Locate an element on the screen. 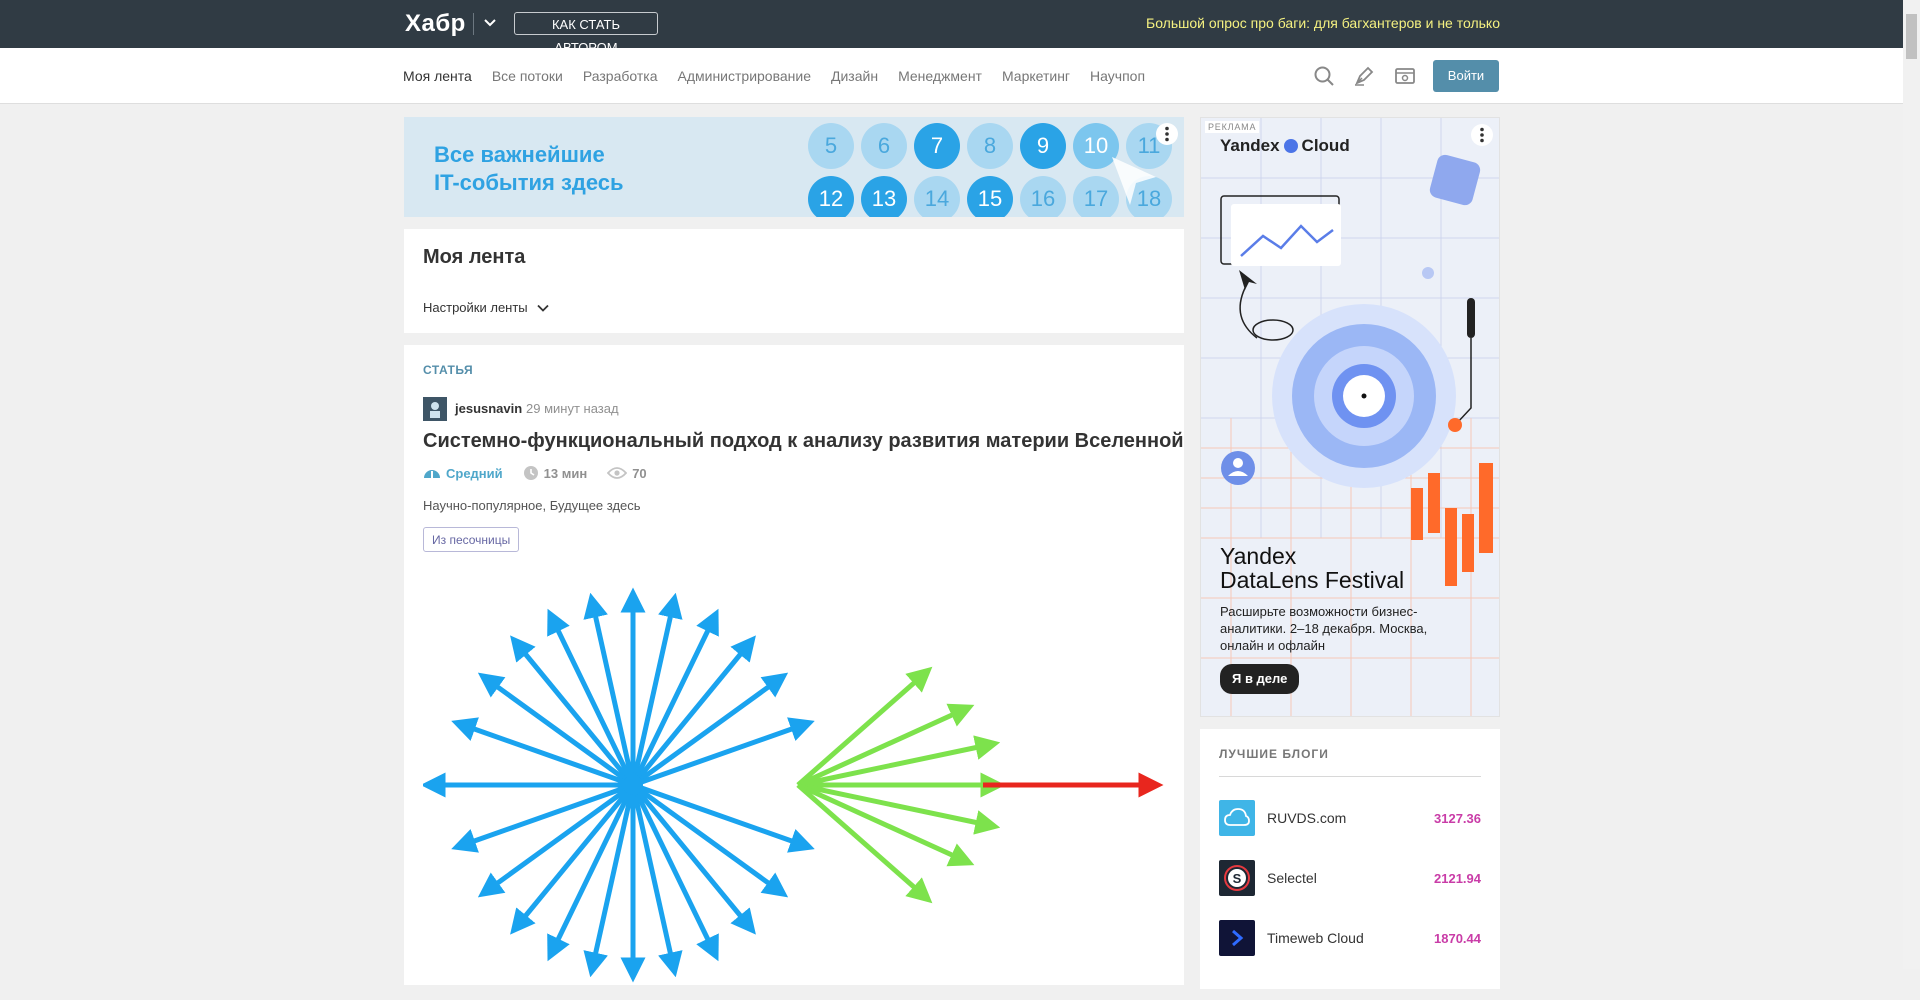 This screenshot has width=1920, height=1000. reading-time-label: 13 мин is located at coordinates (565, 473).